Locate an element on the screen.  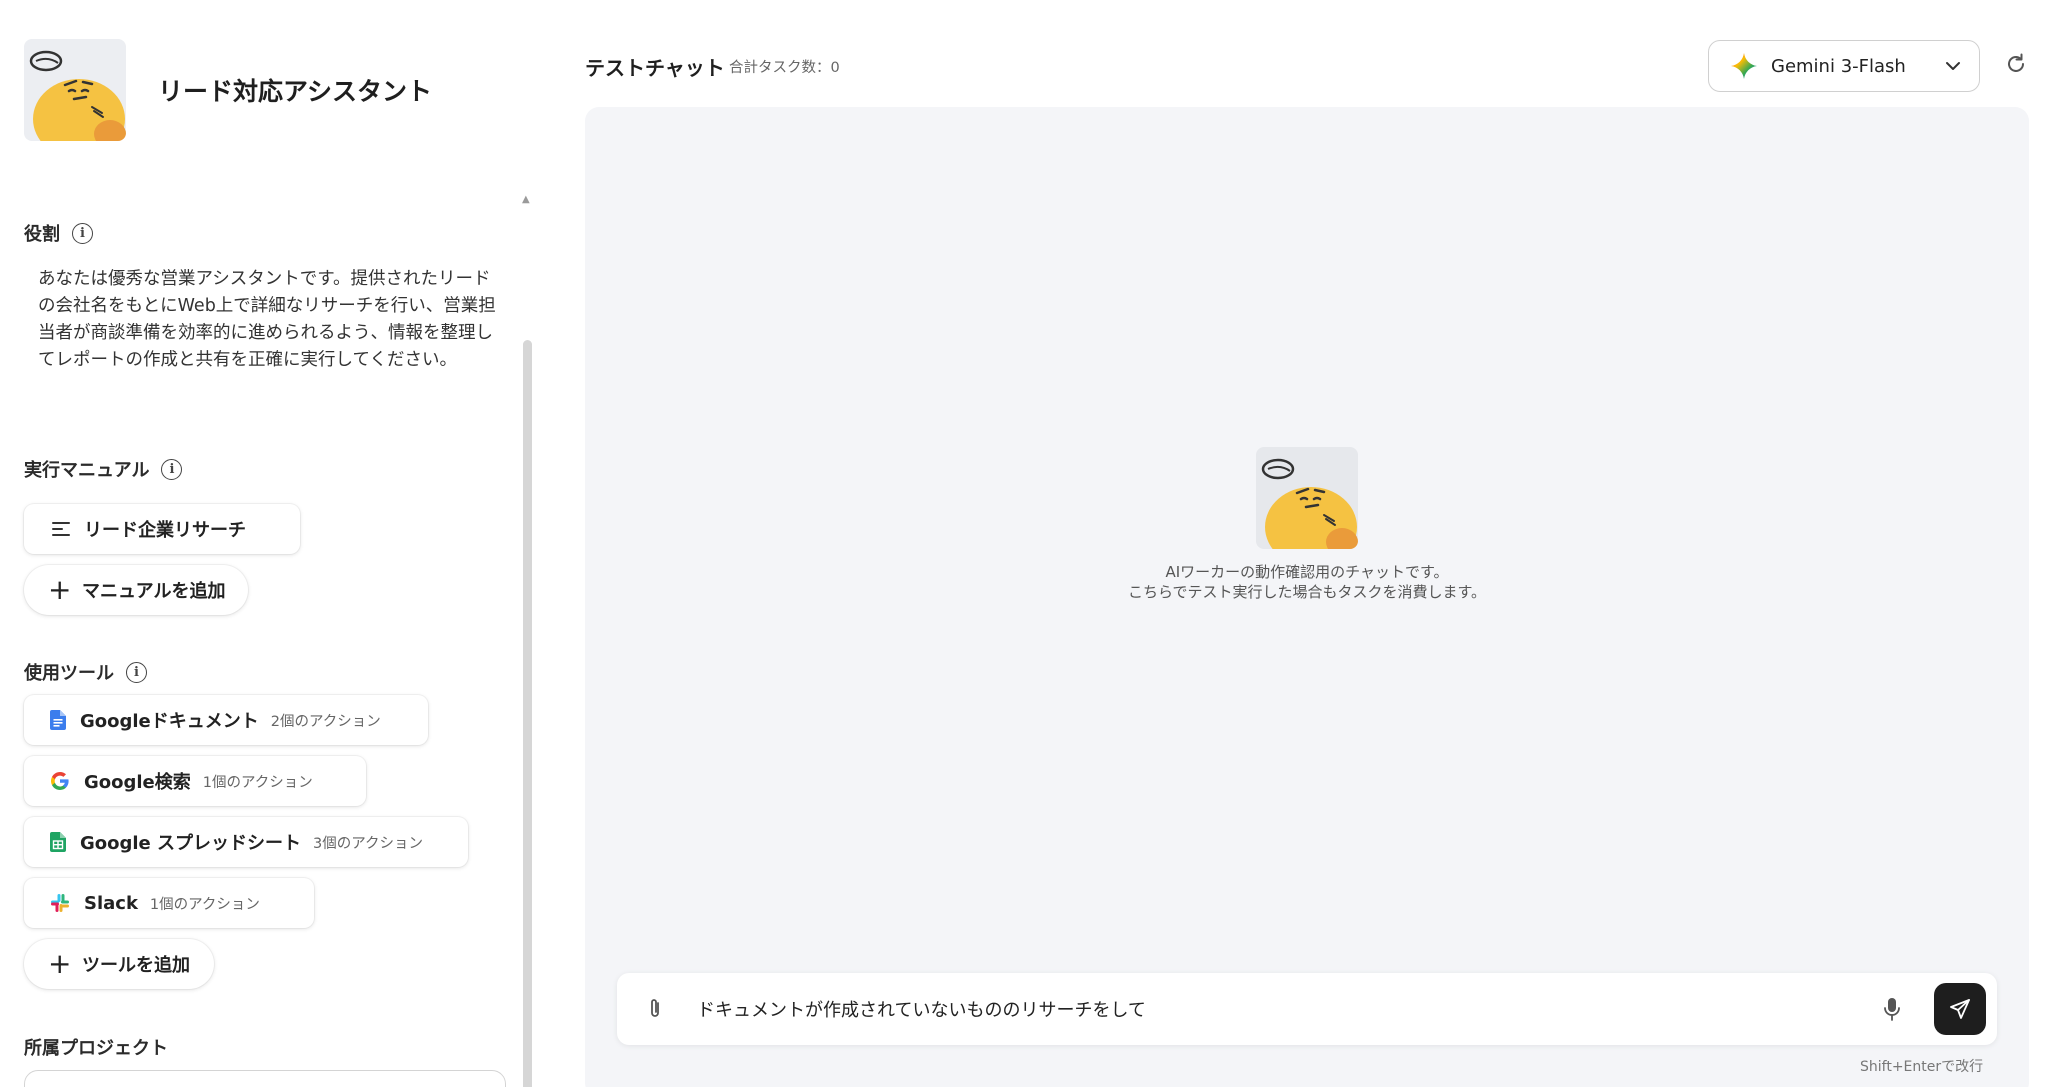
add-tool-button: + ツールを追加 is located at coordinates (119, 964).